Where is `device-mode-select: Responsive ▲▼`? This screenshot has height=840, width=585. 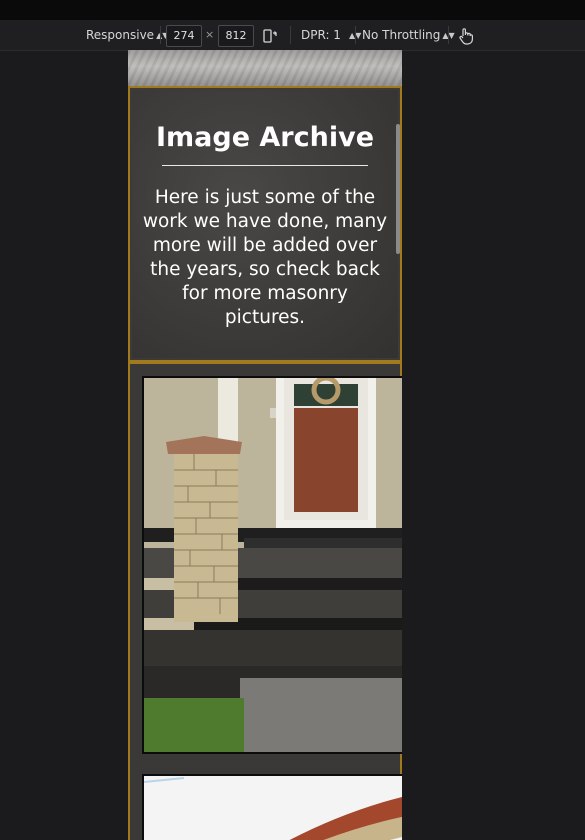
device-mode-select: Responsive ▲▼ is located at coordinates (127, 35).